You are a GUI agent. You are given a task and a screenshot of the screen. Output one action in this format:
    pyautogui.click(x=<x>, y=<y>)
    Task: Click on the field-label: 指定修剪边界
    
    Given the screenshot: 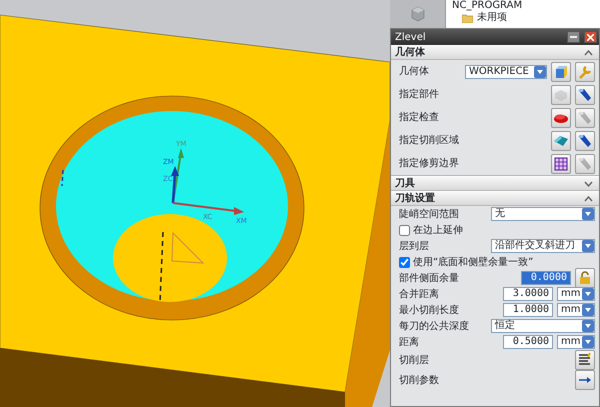 What is the action you would take?
    pyautogui.click(x=429, y=163)
    